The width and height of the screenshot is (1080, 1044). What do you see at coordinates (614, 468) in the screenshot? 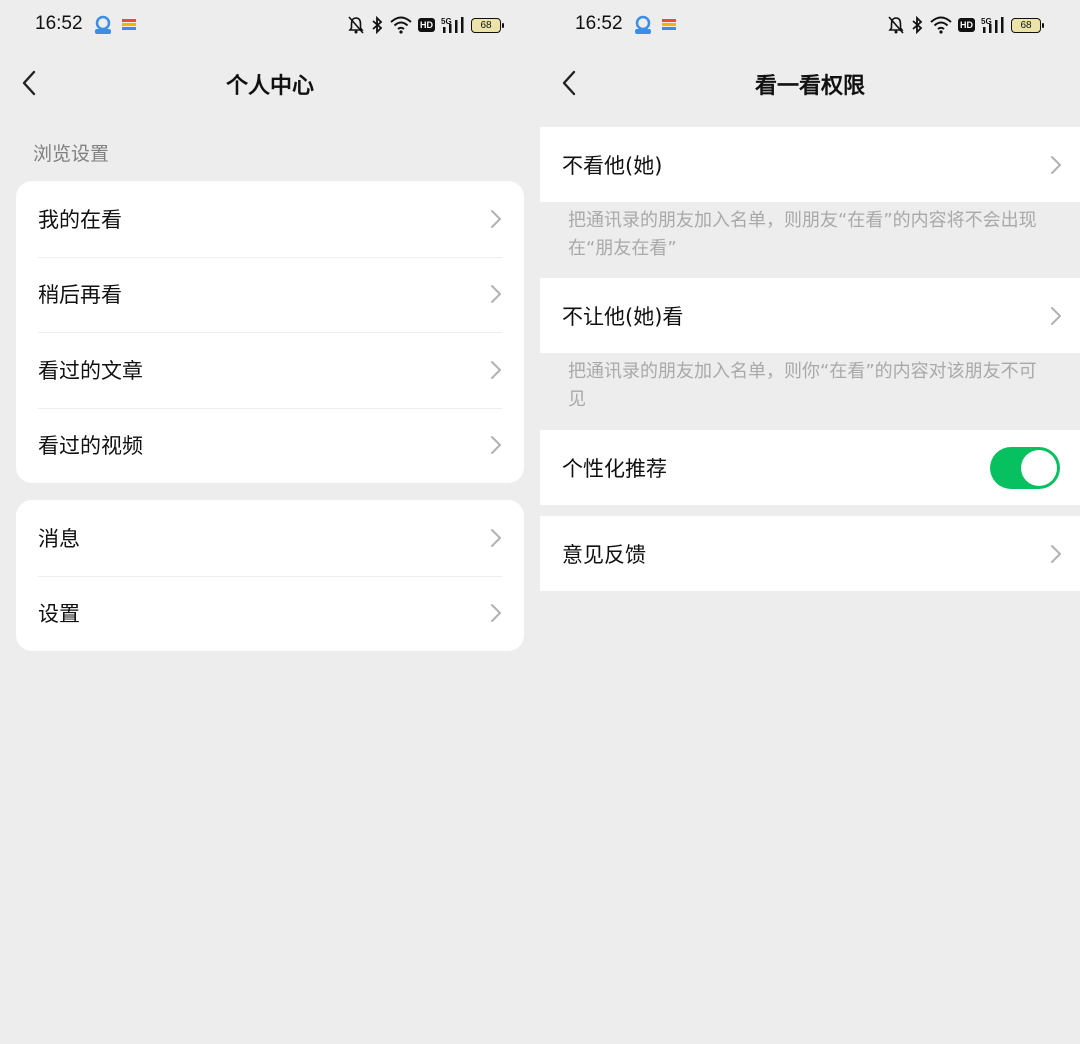
I see `setting-label: 个性化推荐` at bounding box center [614, 468].